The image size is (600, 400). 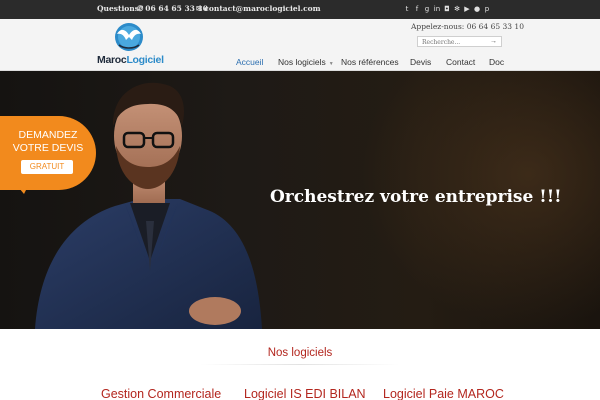 What do you see at coordinates (47, 167) in the screenshot?
I see `free-quote-button: GRATUIT` at bounding box center [47, 167].